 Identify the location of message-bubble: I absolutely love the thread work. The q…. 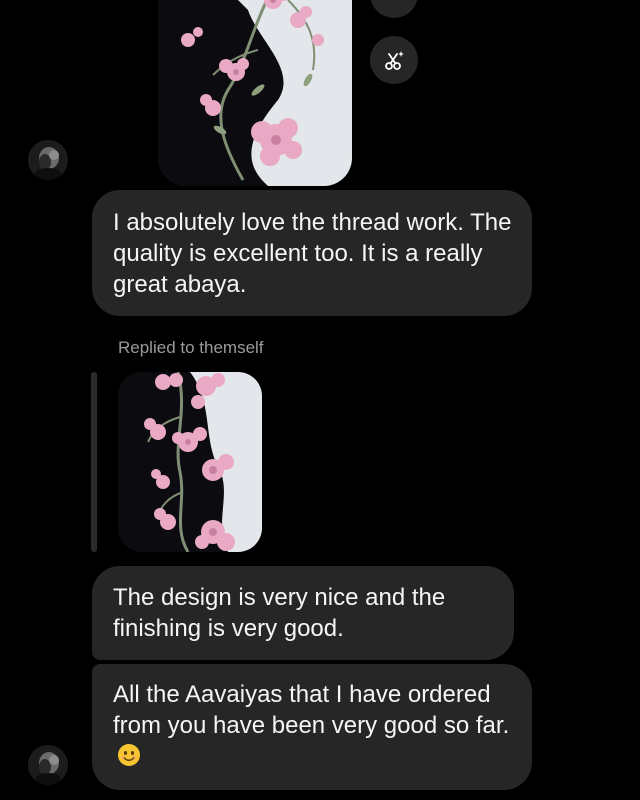
(312, 253).